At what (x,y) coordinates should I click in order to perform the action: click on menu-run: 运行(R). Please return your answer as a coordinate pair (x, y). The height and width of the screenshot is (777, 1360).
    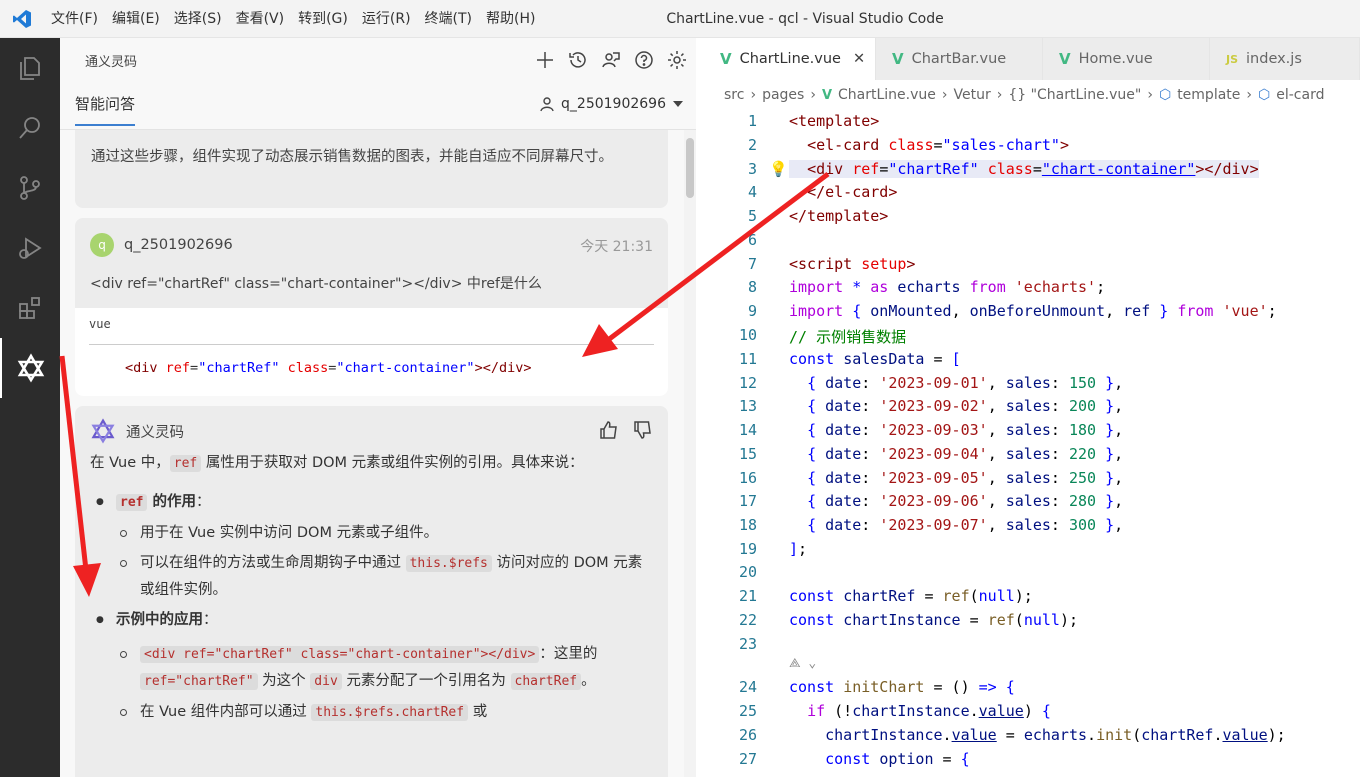
    Looking at the image, I should click on (386, 19).